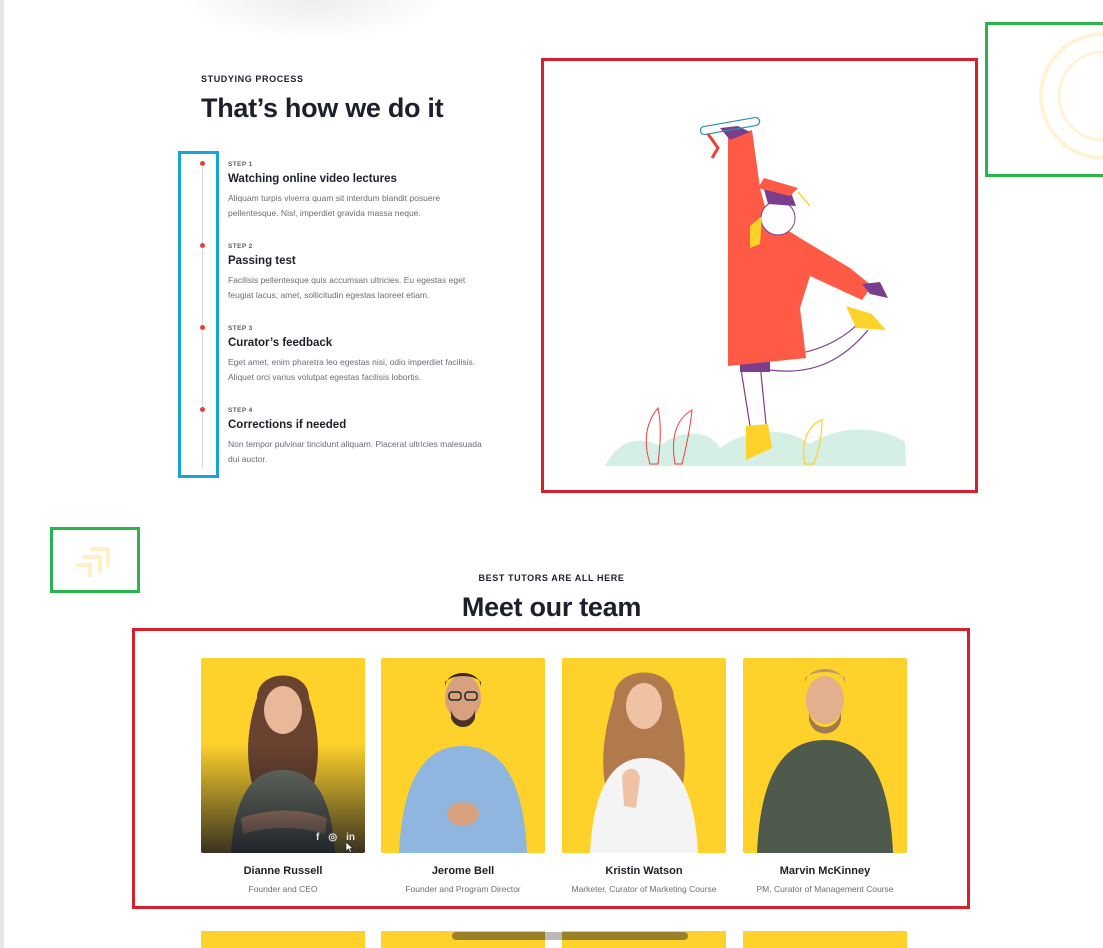  I want to click on step-title: Curator’s feedback, so click(280, 343).